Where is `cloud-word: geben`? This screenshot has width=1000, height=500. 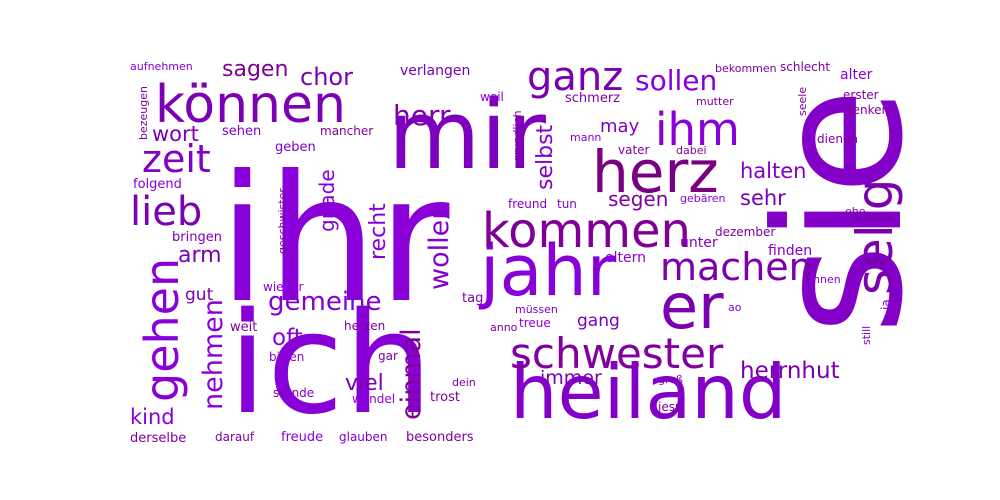 cloud-word: geben is located at coordinates (295, 147).